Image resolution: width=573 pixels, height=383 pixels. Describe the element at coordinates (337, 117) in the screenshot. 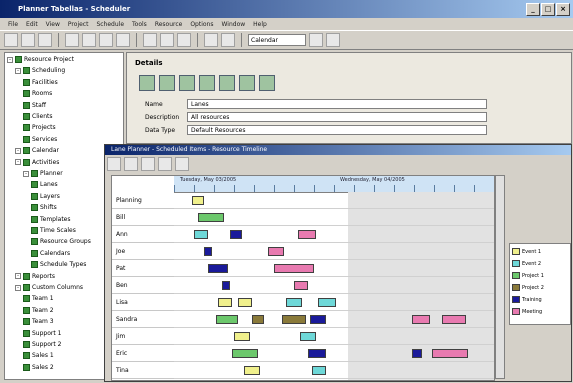

I see `field-value: All resources` at that location.